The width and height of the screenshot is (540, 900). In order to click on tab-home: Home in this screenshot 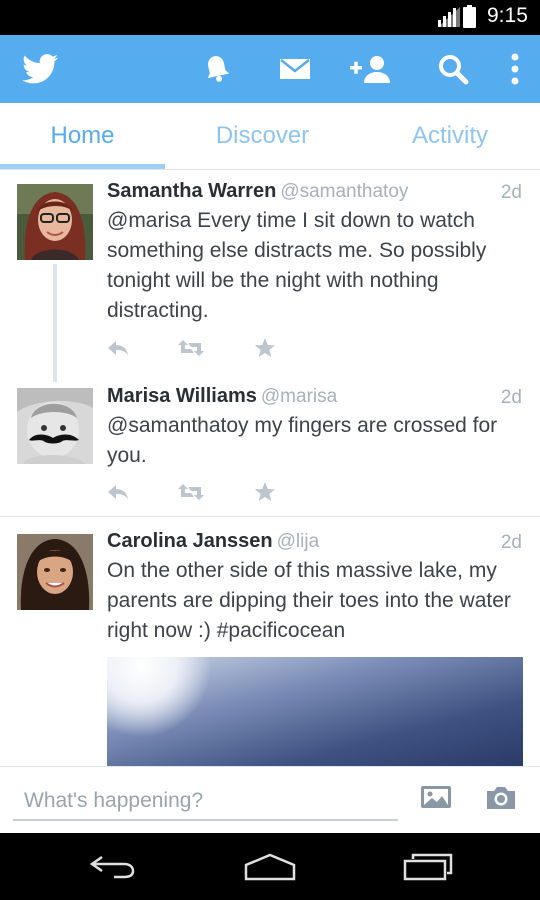, I will do `click(82, 136)`.